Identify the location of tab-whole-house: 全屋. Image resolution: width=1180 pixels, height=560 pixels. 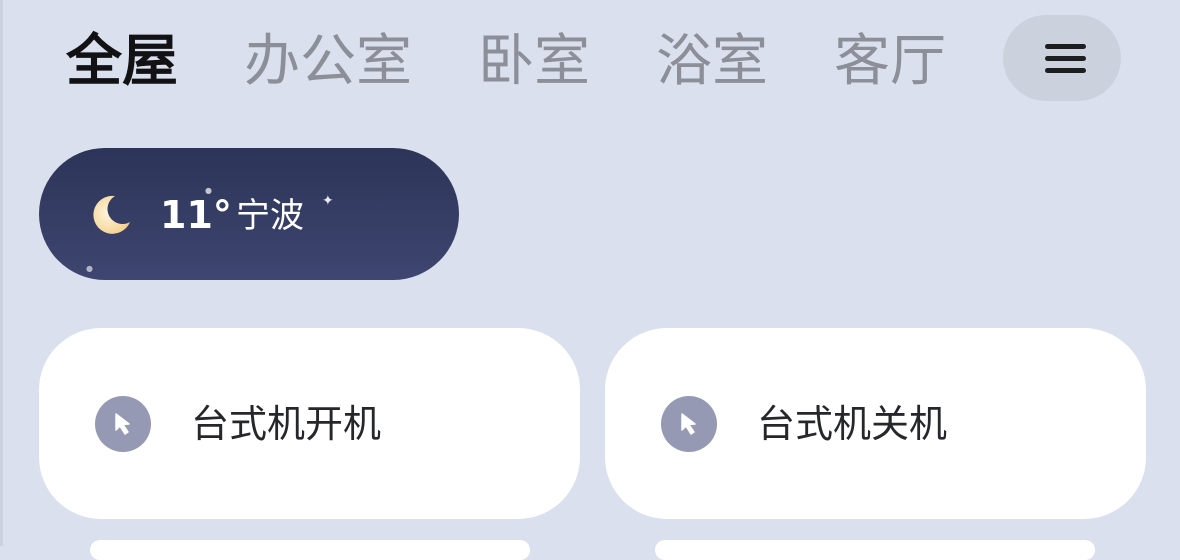
(122, 62).